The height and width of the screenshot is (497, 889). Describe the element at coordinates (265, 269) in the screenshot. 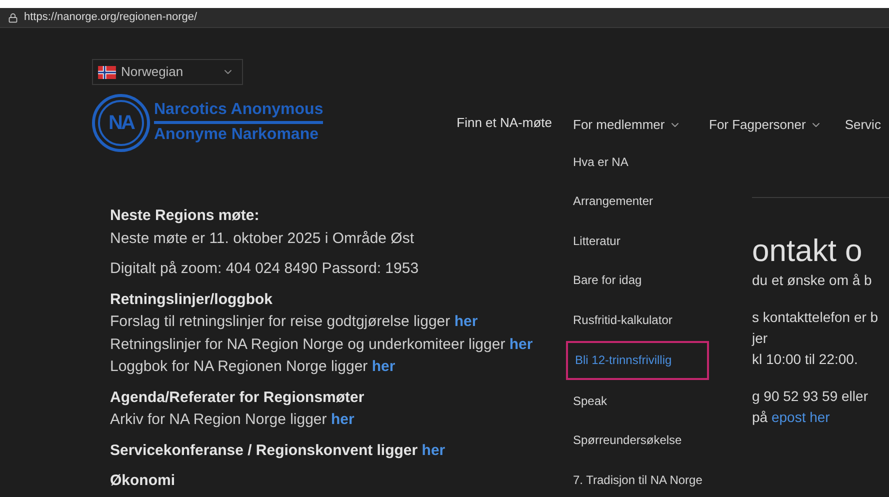

I see `body-text: Digitalt på zoom: 404 024 8490 Passord: 1953` at that location.